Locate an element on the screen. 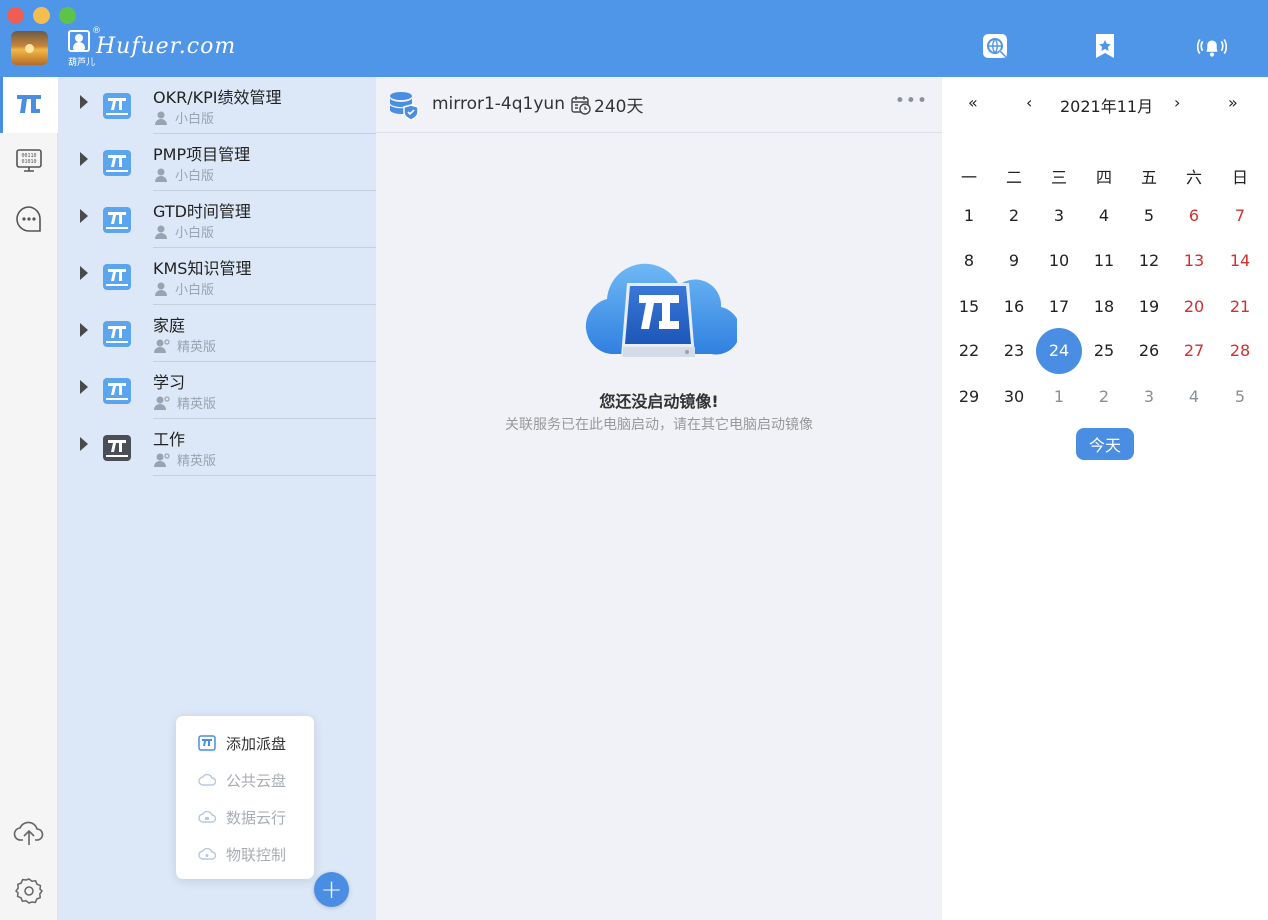 This screenshot has height=920, width=1268. calendar-day: 18 is located at coordinates (1104, 306).